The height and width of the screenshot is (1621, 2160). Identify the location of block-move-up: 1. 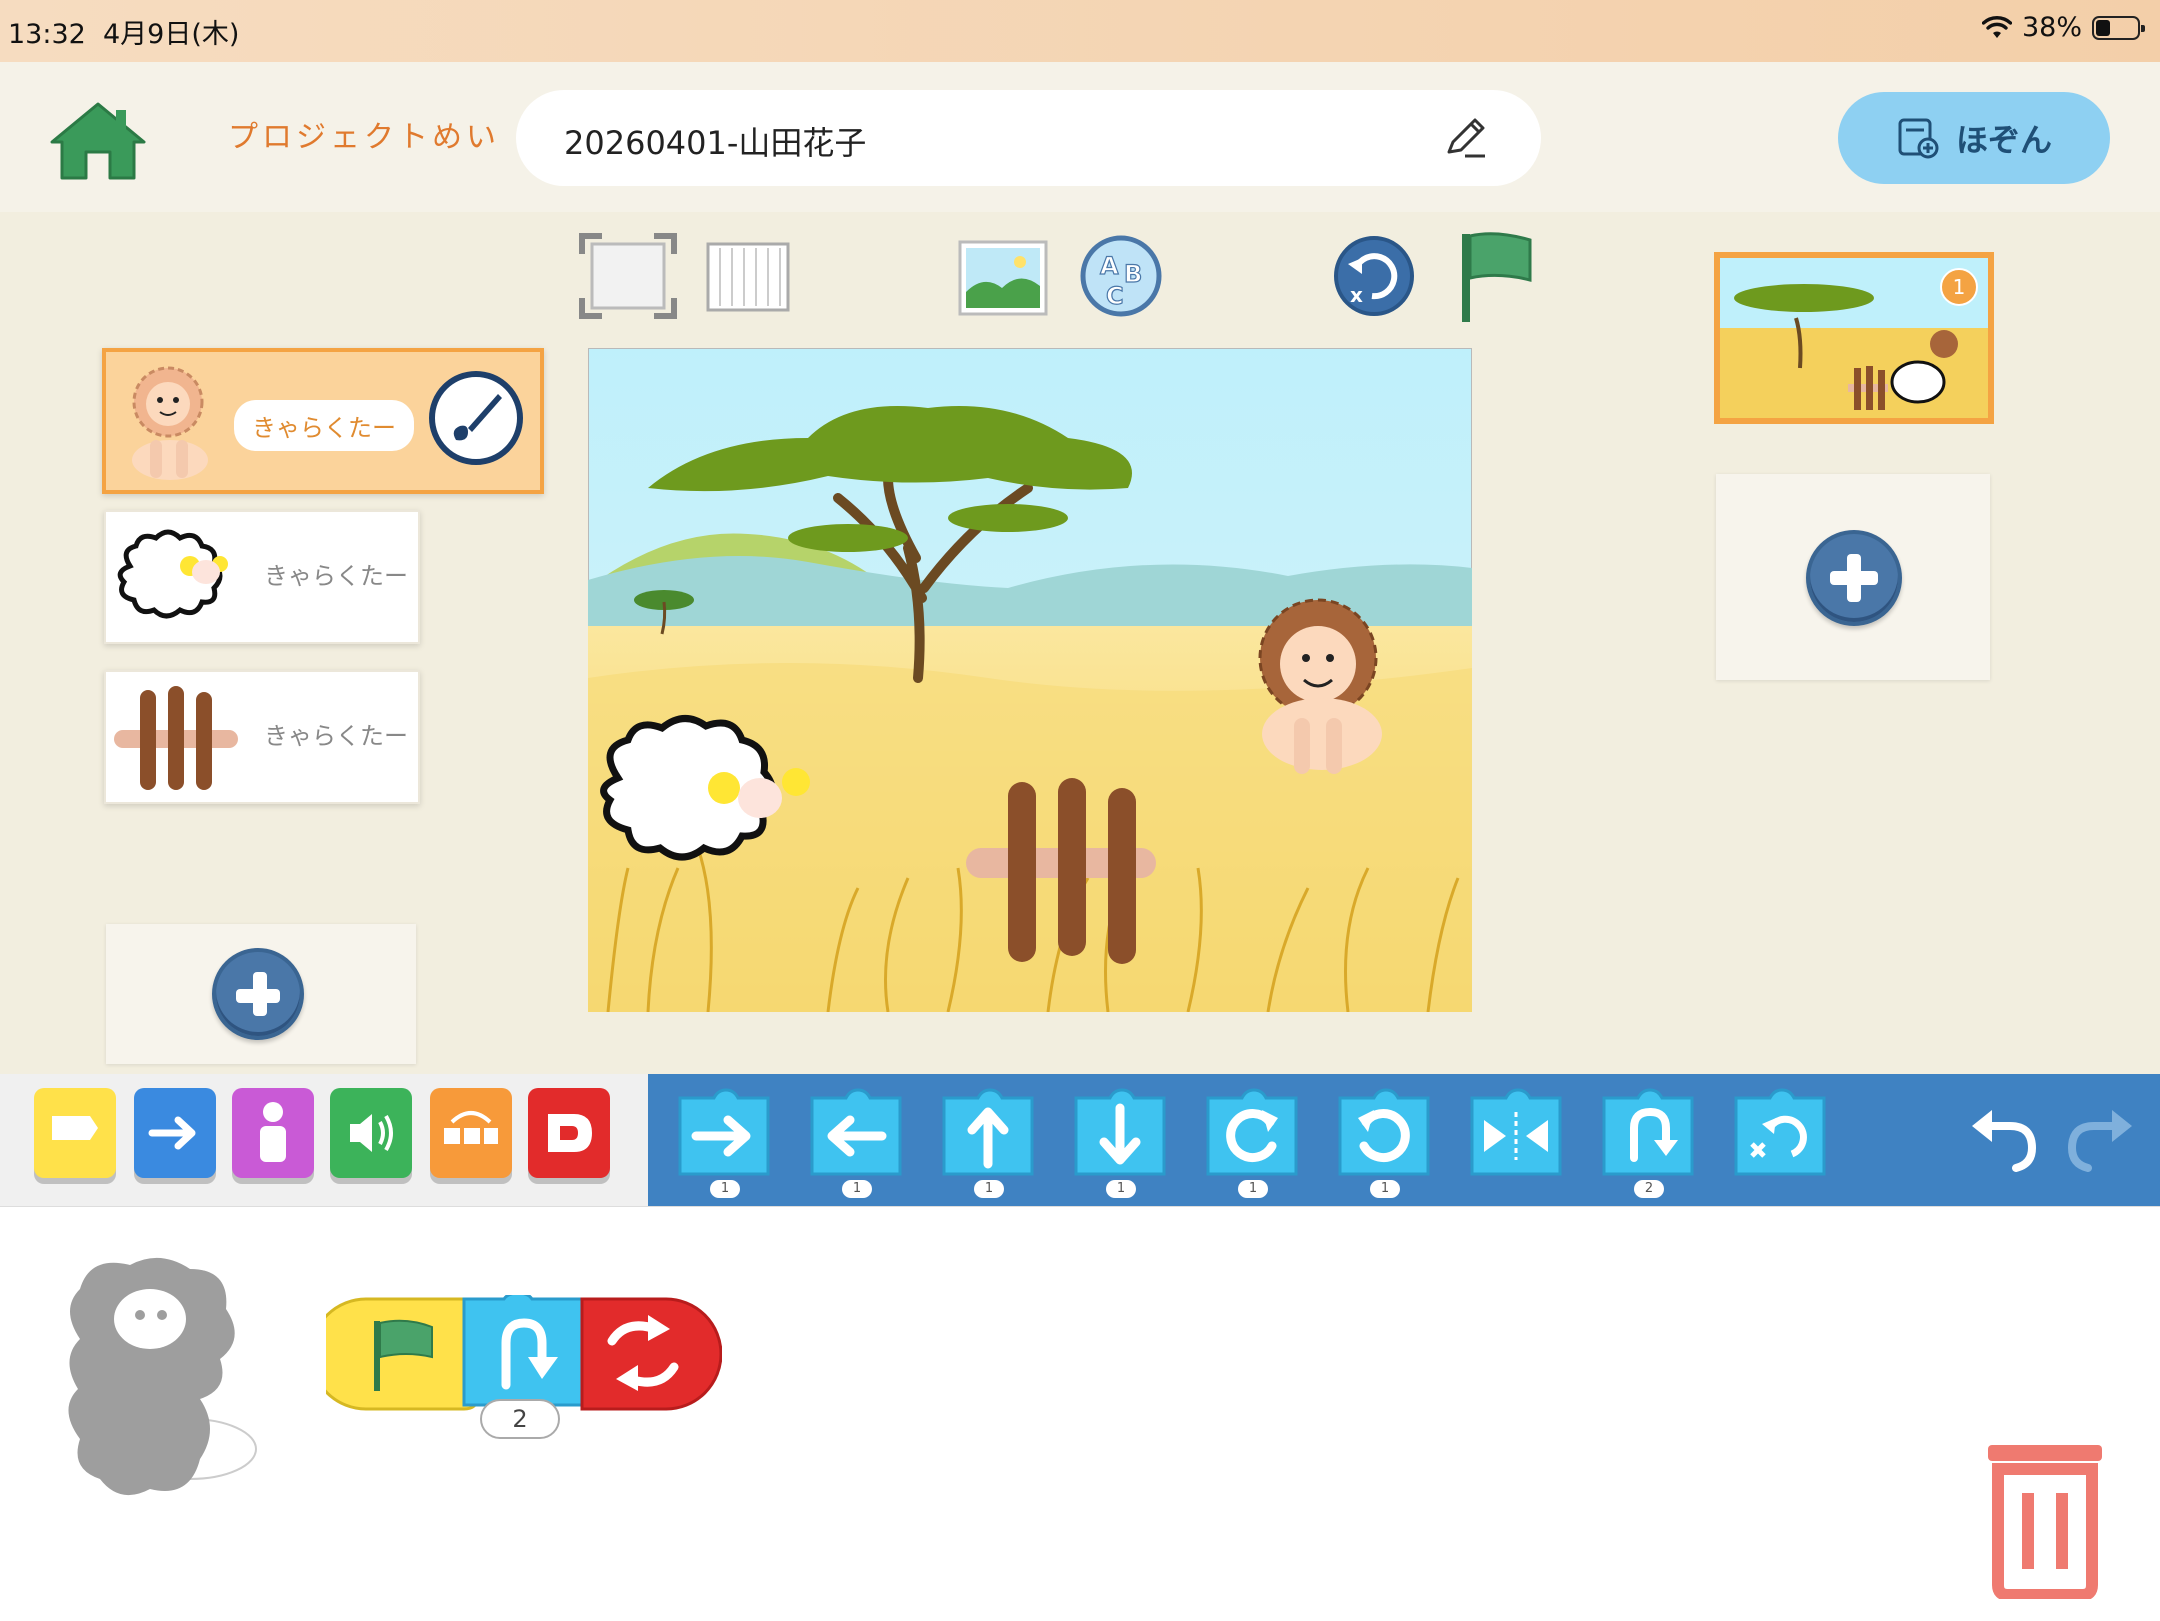
(987, 1143).